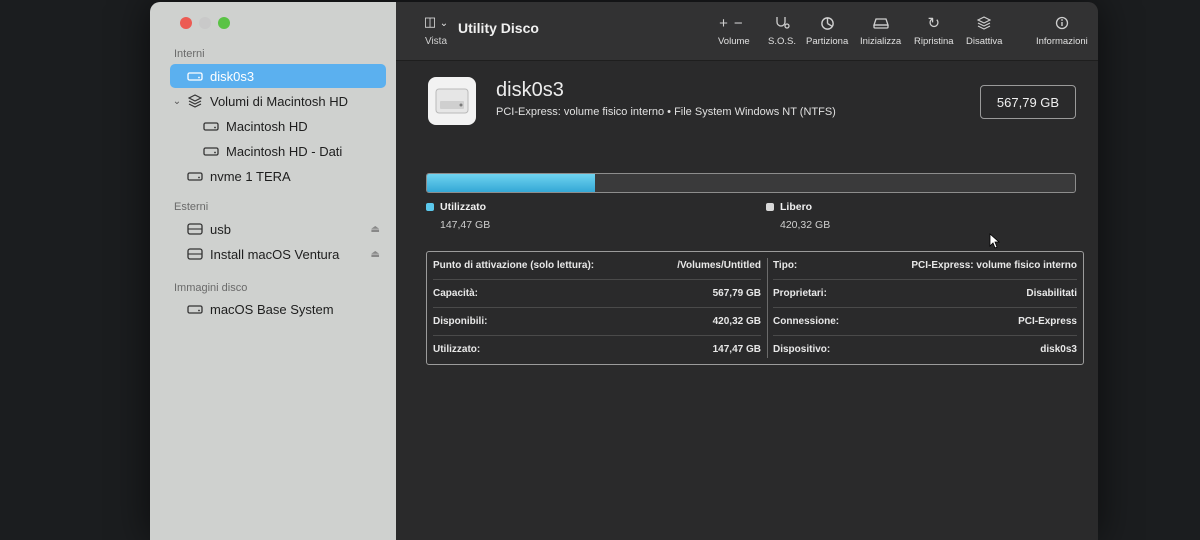  I want to click on sidebar-item-nvme-1-tera: nvme 1 TERA, so click(278, 176).